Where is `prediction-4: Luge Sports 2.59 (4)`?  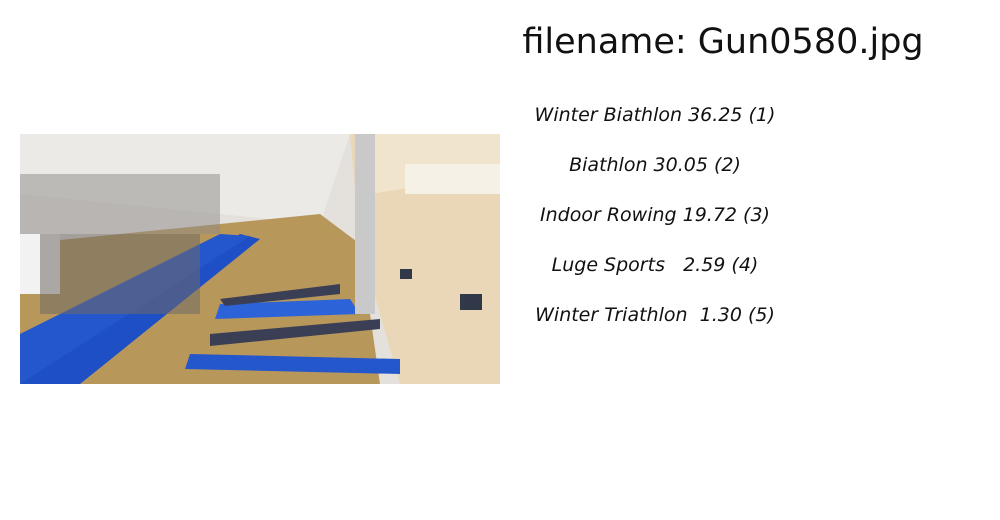 prediction-4: Luge Sports 2.59 (4) is located at coordinates (655, 265).